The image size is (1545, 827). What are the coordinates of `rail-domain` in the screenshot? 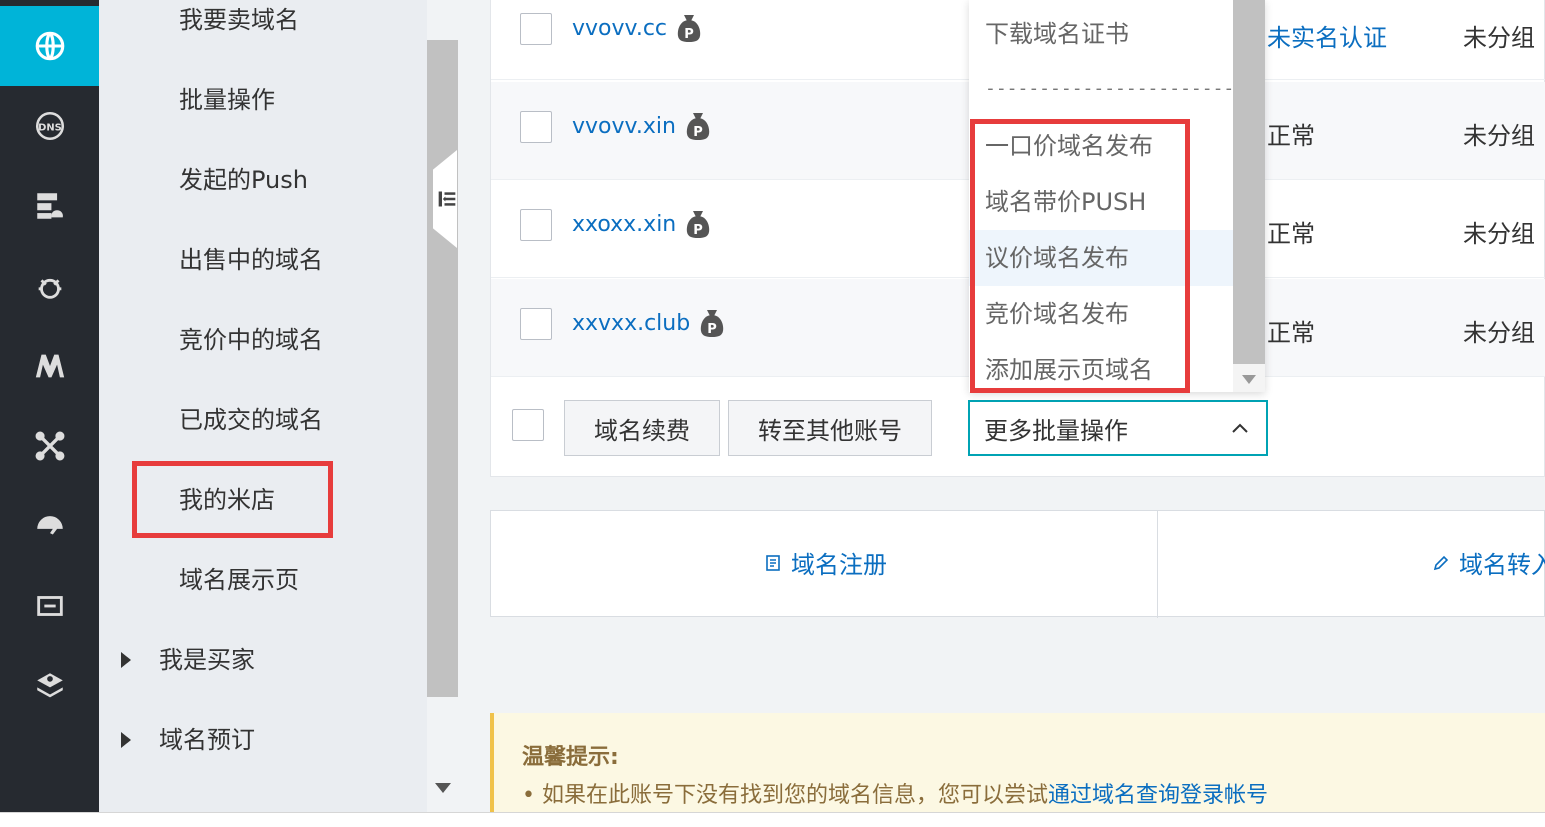 It's located at (49, 46).